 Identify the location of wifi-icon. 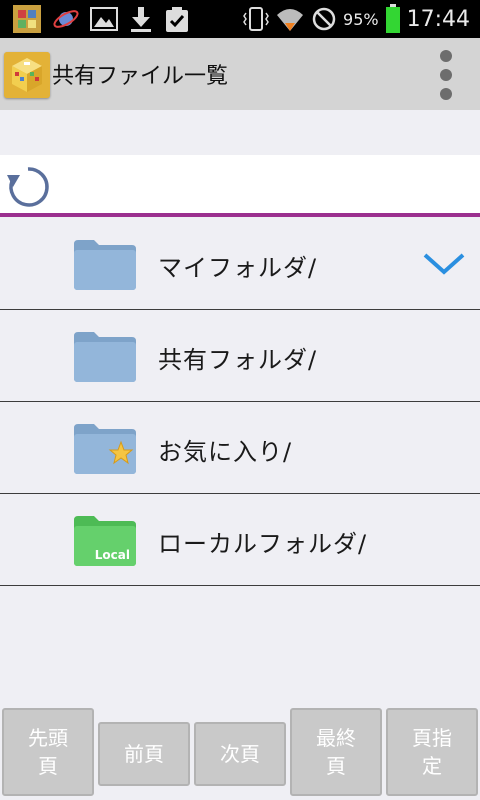
(290, 20).